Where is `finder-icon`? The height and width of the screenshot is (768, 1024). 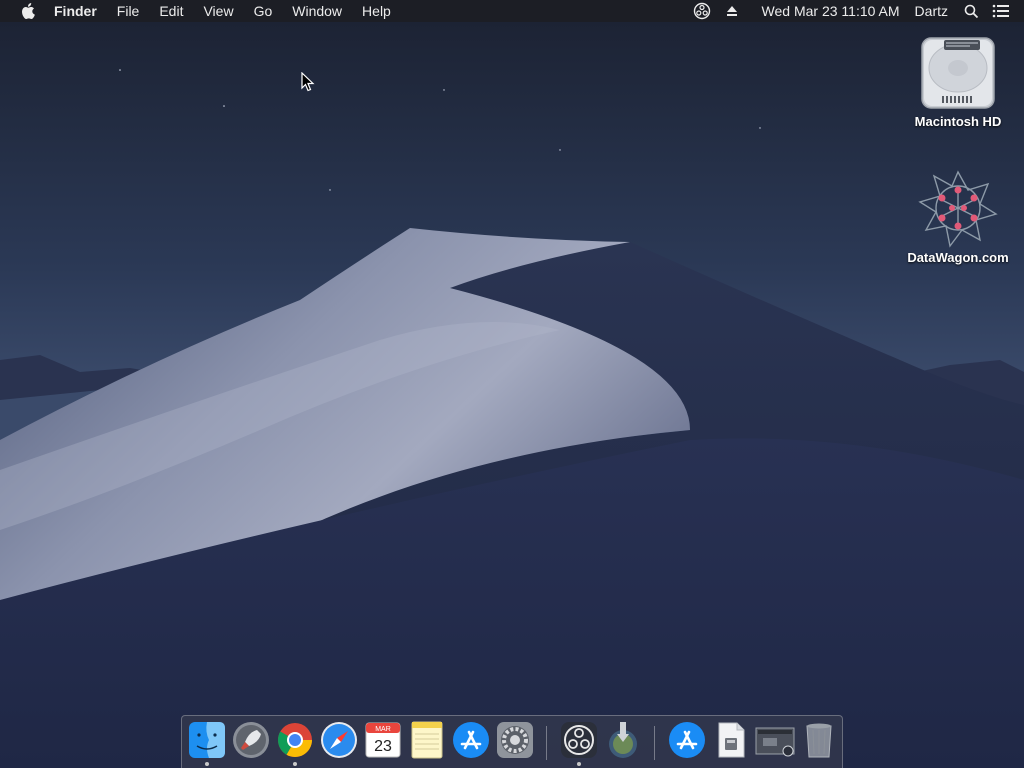 finder-icon is located at coordinates (207, 740).